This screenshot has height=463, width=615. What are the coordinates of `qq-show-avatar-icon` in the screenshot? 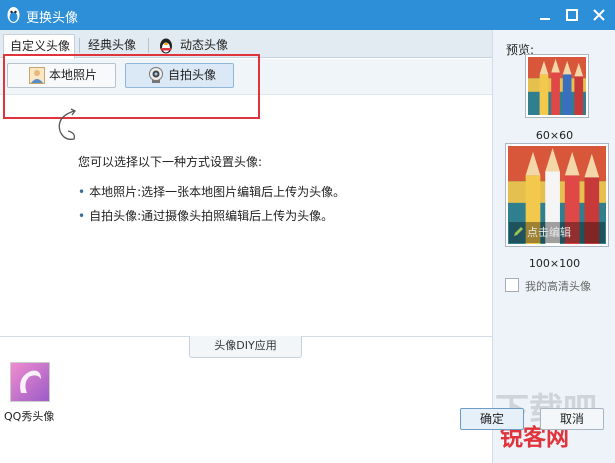 It's located at (30, 382).